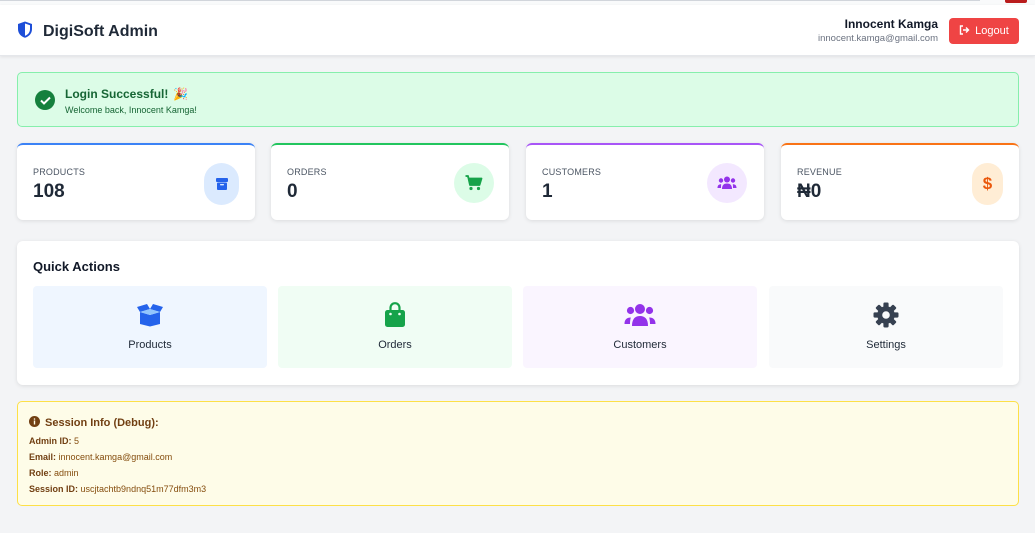  Describe the element at coordinates (115, 457) in the screenshot. I see `debug-value: innocent.kamga@gmail.com` at that location.